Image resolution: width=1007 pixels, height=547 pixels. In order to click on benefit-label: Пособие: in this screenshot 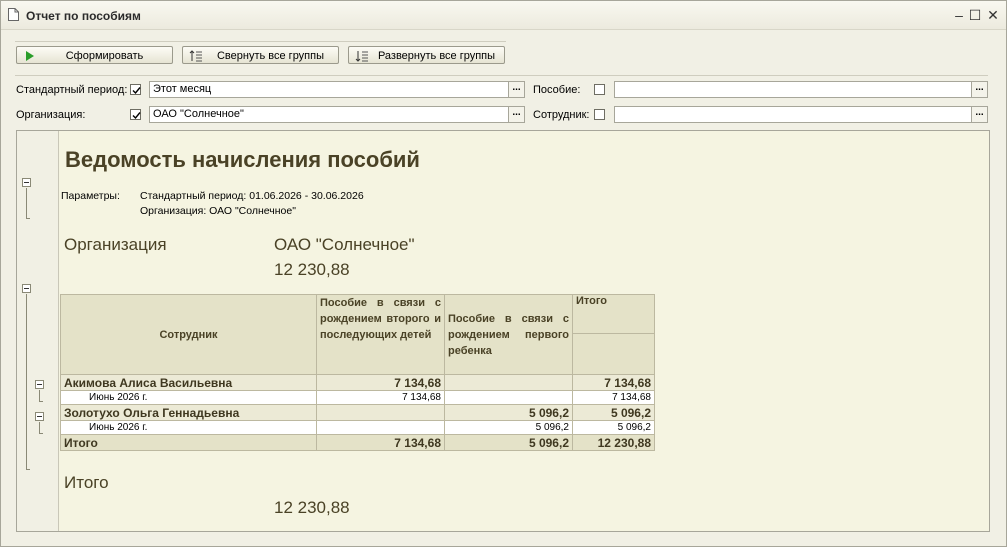, I will do `click(557, 90)`.